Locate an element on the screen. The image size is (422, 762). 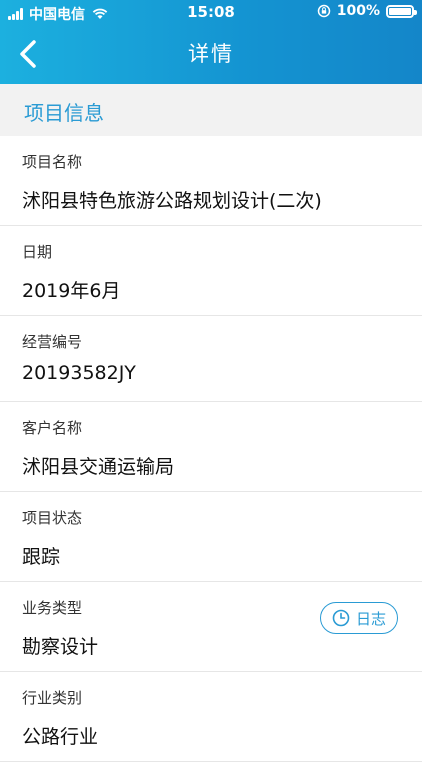
field-row-business-number: 经营编号 20193582JY is located at coordinates (211, 359).